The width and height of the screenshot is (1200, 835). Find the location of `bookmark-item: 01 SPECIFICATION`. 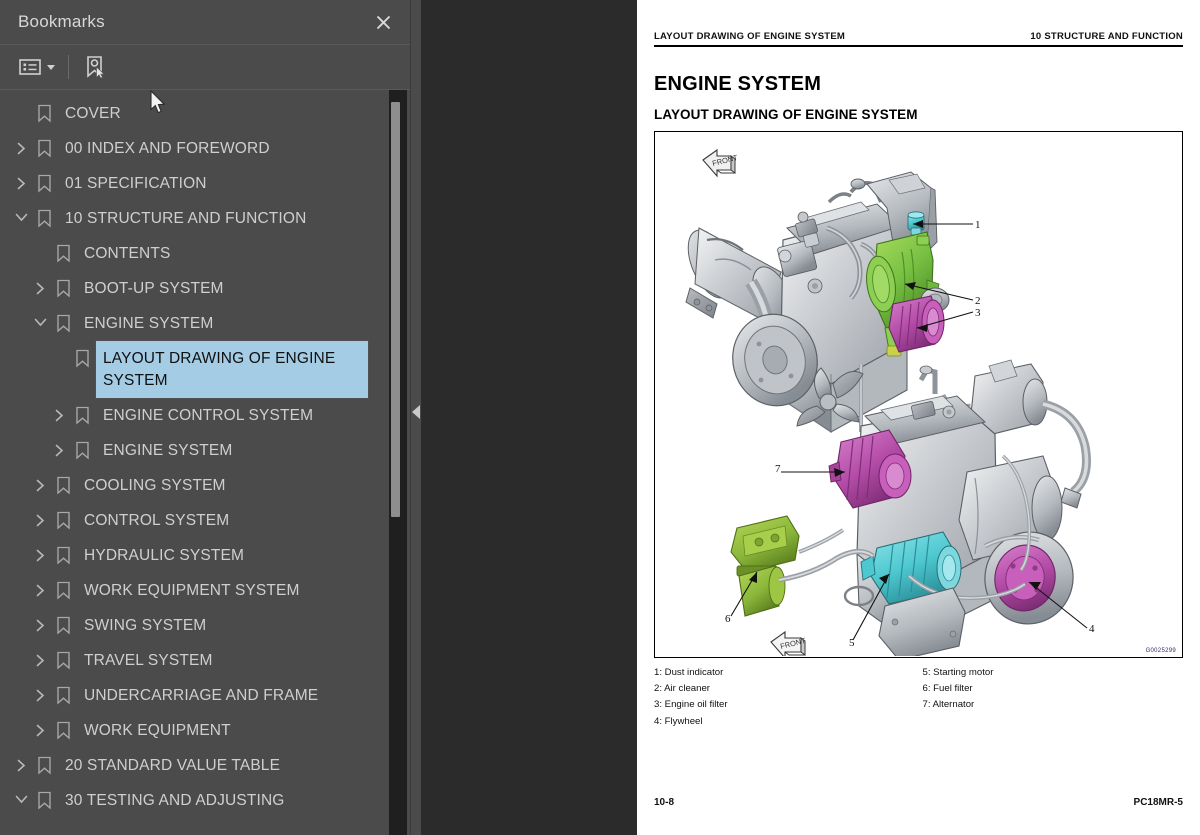

bookmark-item: 01 SPECIFICATION is located at coordinates (194, 183).